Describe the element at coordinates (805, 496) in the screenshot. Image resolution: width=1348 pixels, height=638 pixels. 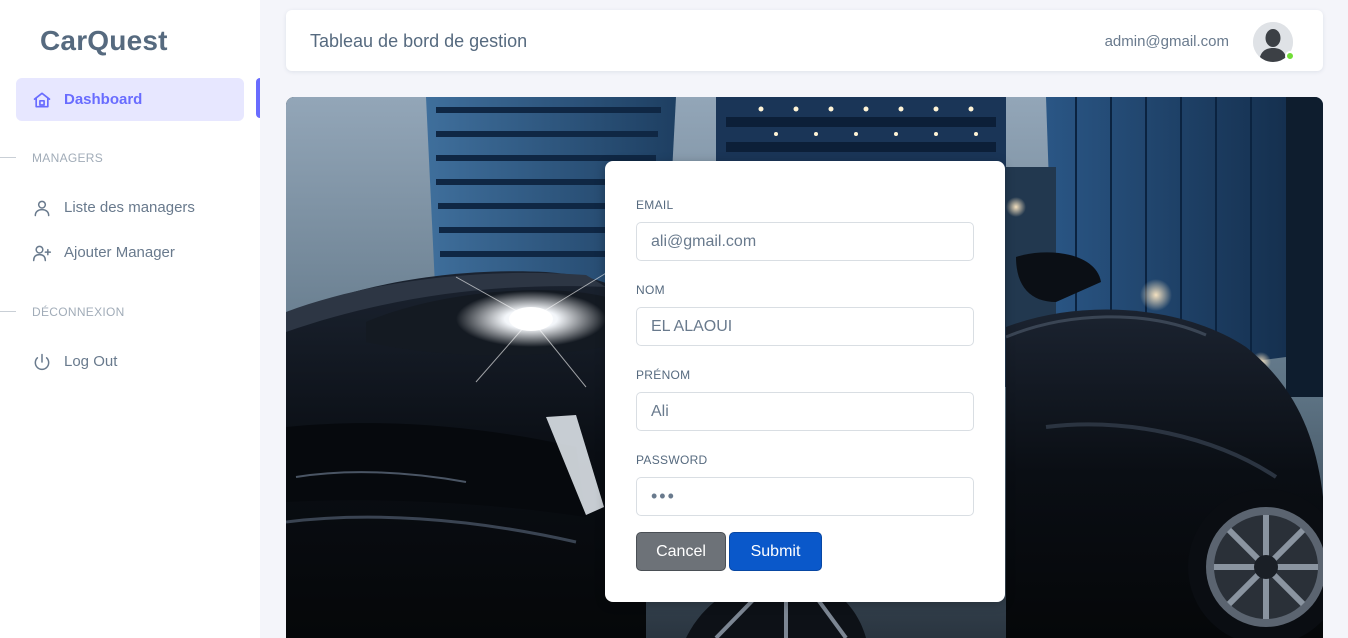
I see `password-field` at that location.